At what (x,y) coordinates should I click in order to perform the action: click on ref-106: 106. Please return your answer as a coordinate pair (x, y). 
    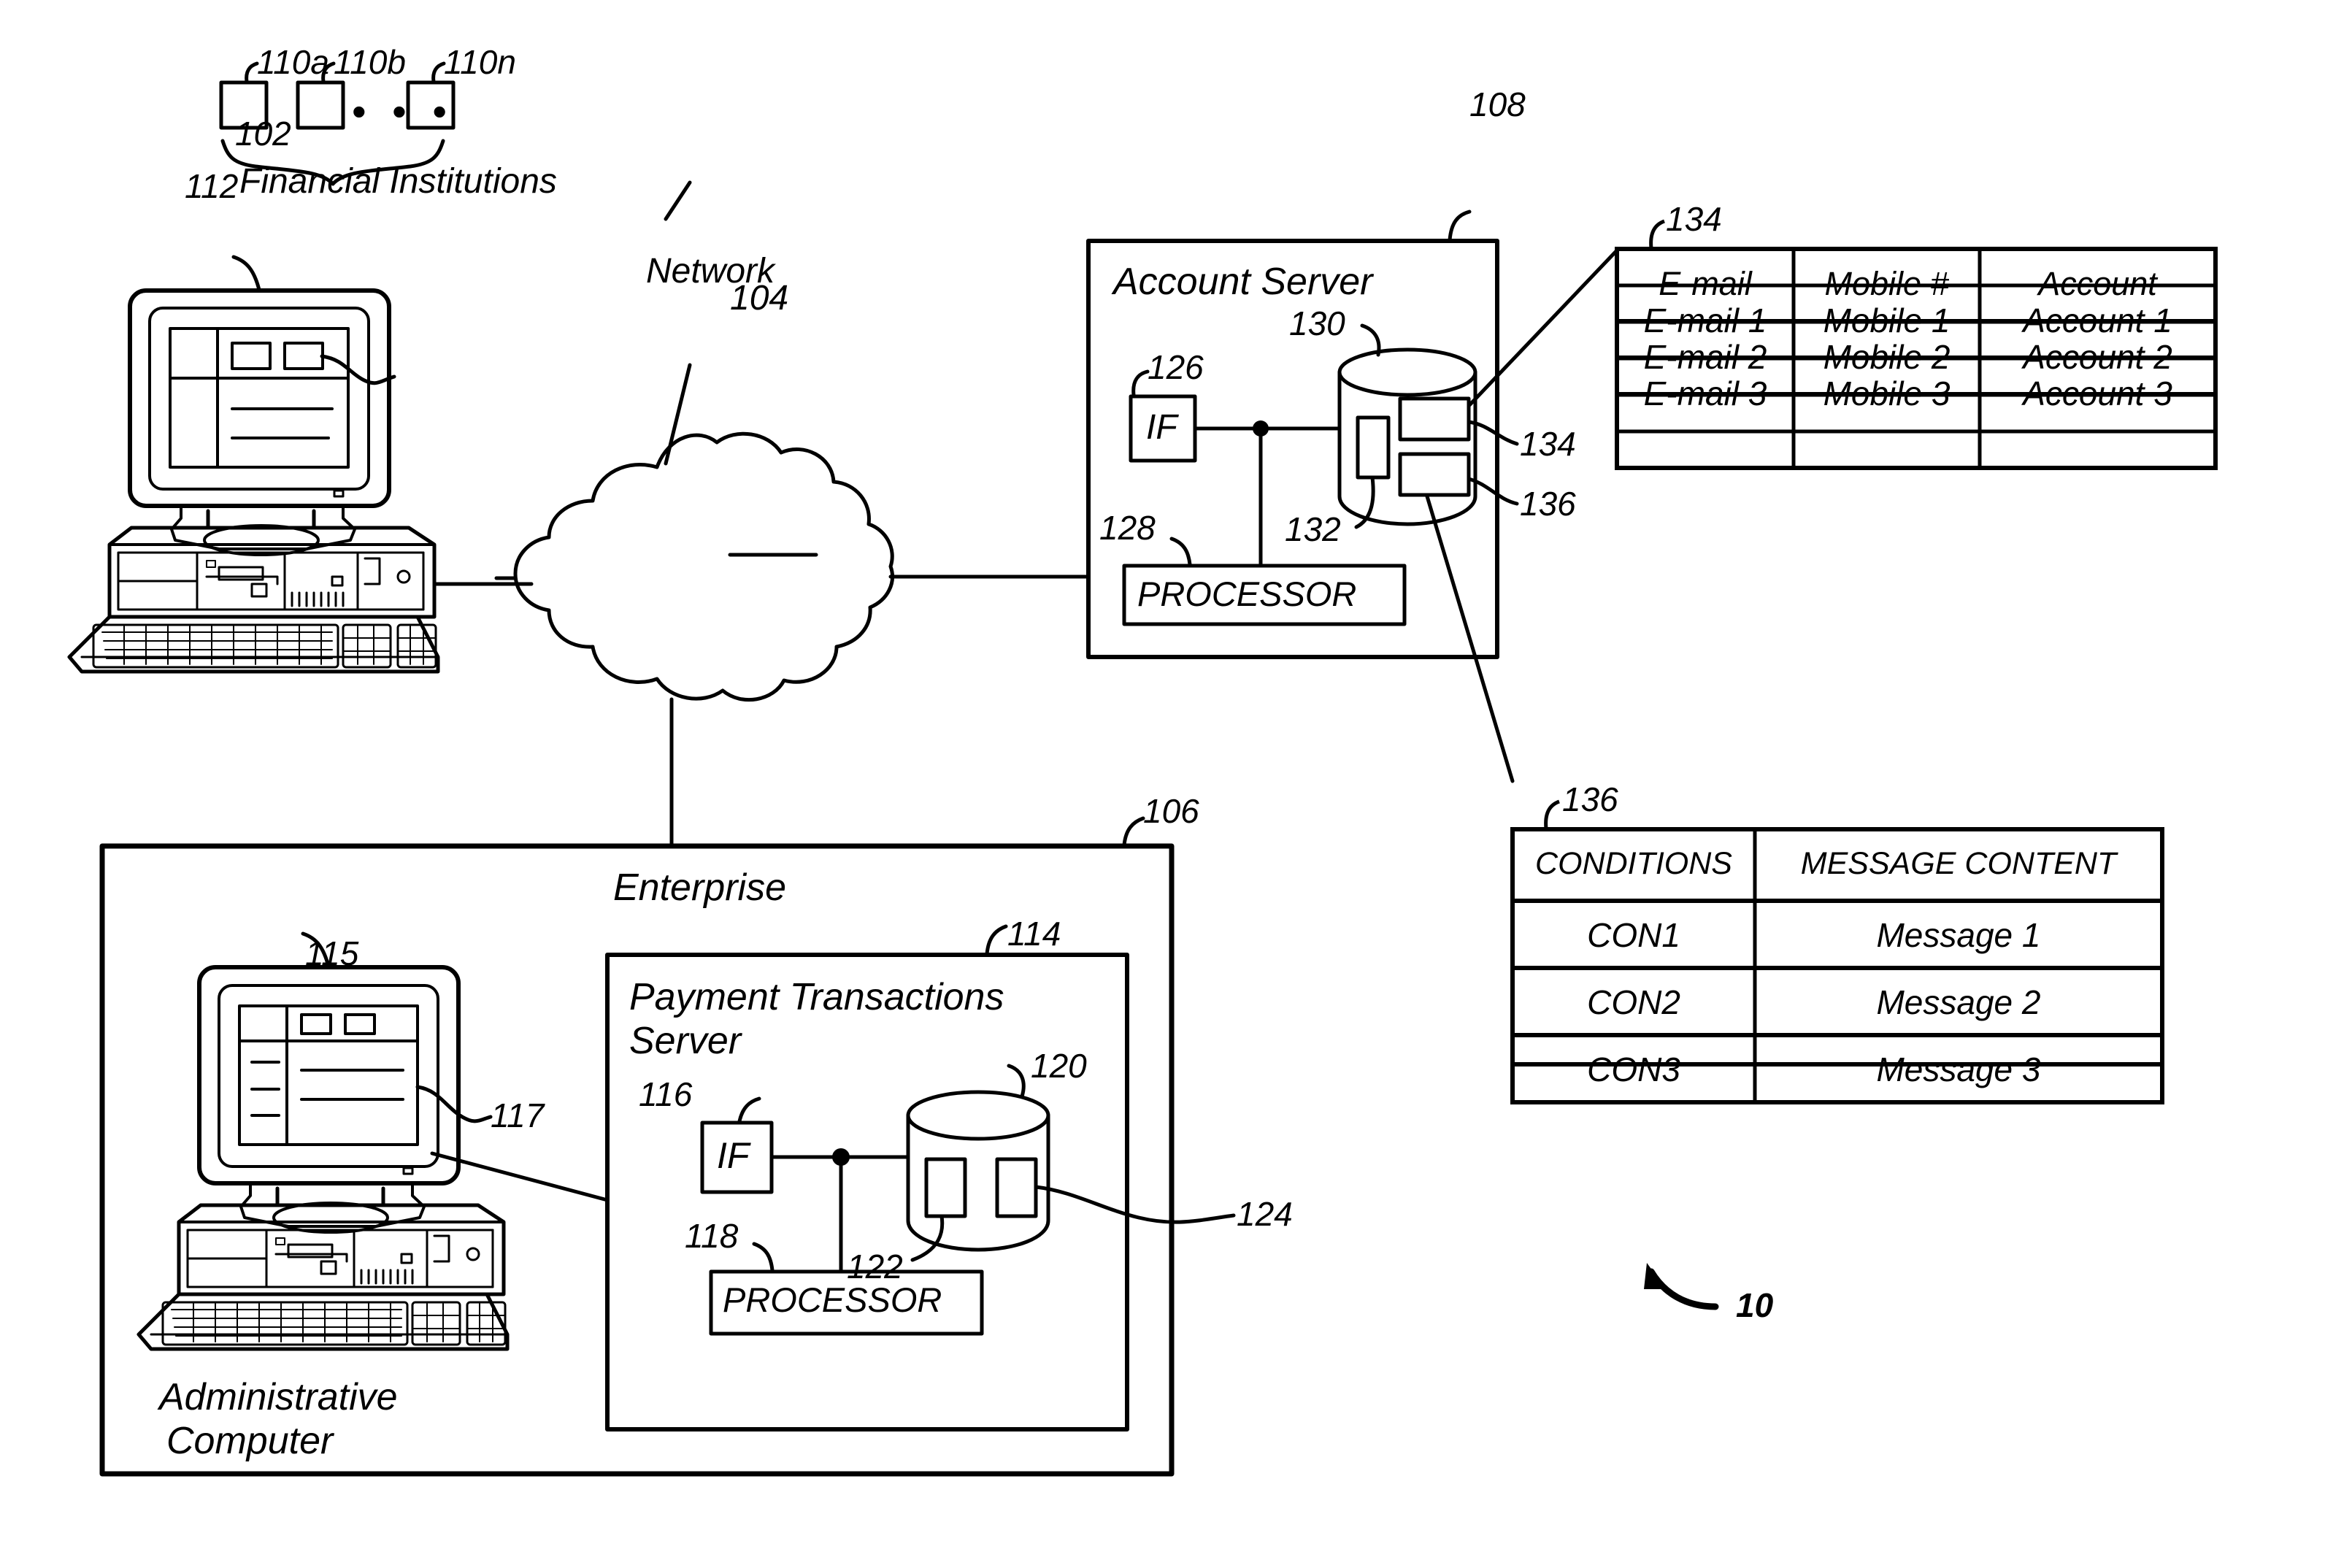
    Looking at the image, I should click on (1171, 811).